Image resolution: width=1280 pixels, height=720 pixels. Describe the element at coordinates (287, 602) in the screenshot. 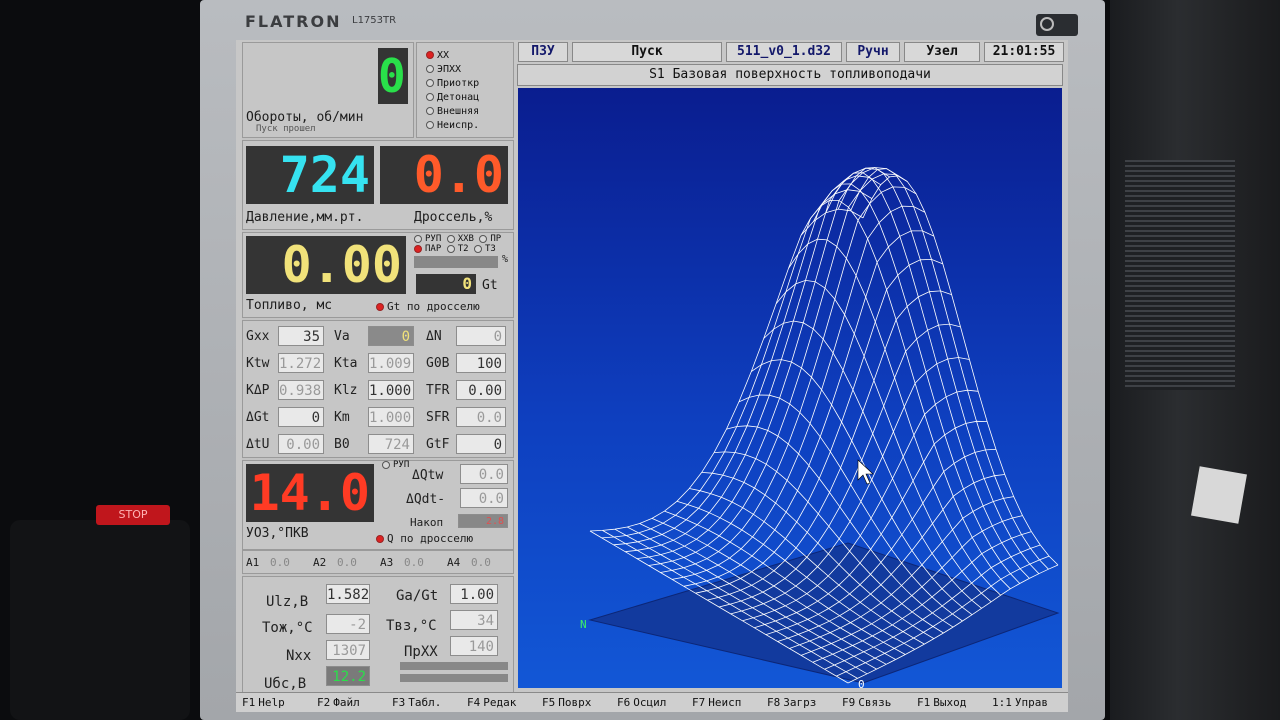

I see `ulz-label: Ulz,B` at that location.